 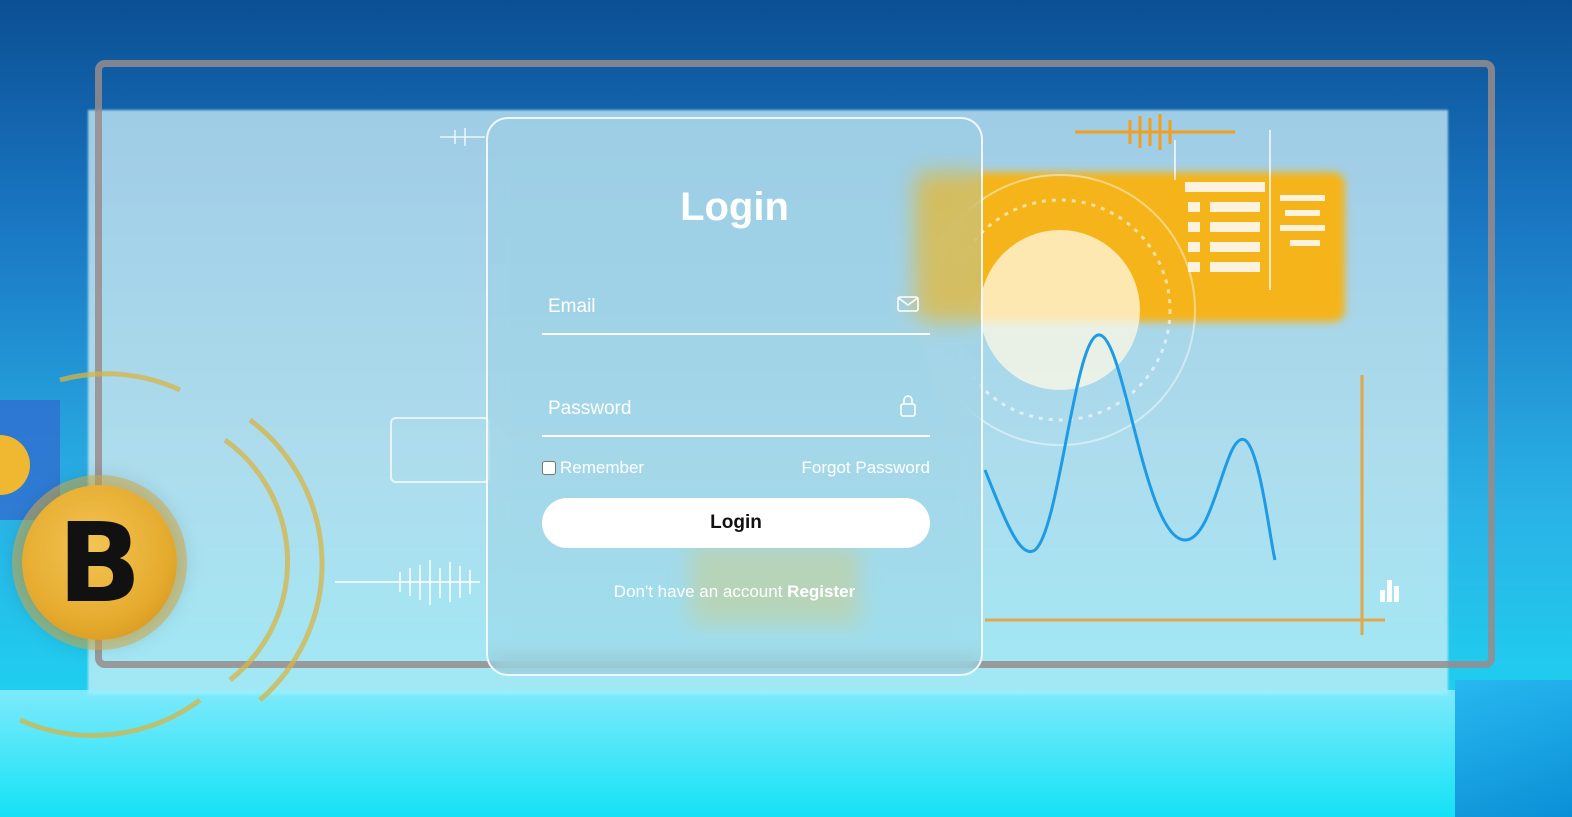 I want to click on bitcoin-coin: B, so click(x=145, y=560).